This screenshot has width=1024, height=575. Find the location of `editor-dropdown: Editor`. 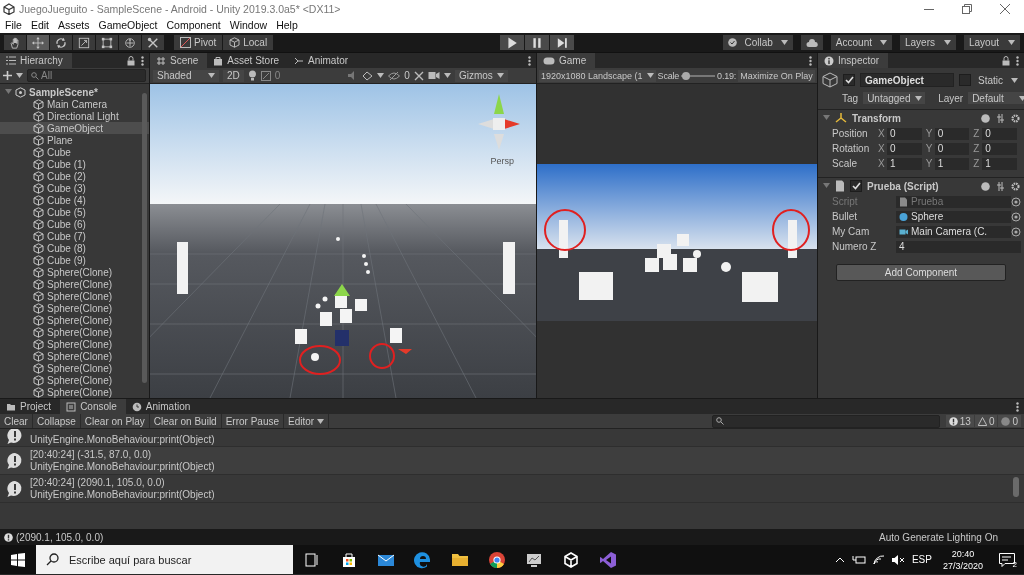

editor-dropdown: Editor is located at coordinates (307, 421).